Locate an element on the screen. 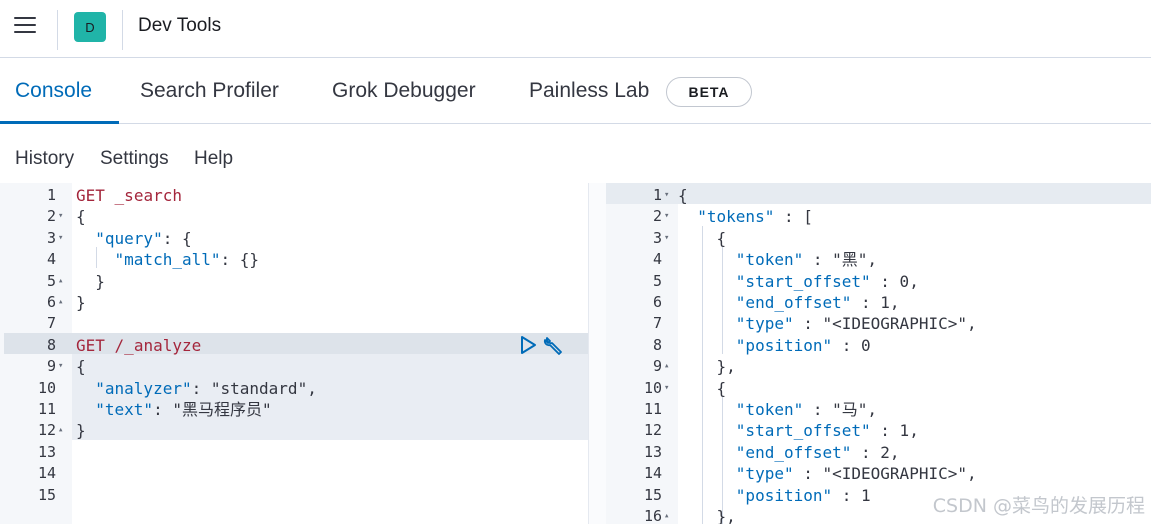  line-number: 16 is located at coordinates (652, 515).